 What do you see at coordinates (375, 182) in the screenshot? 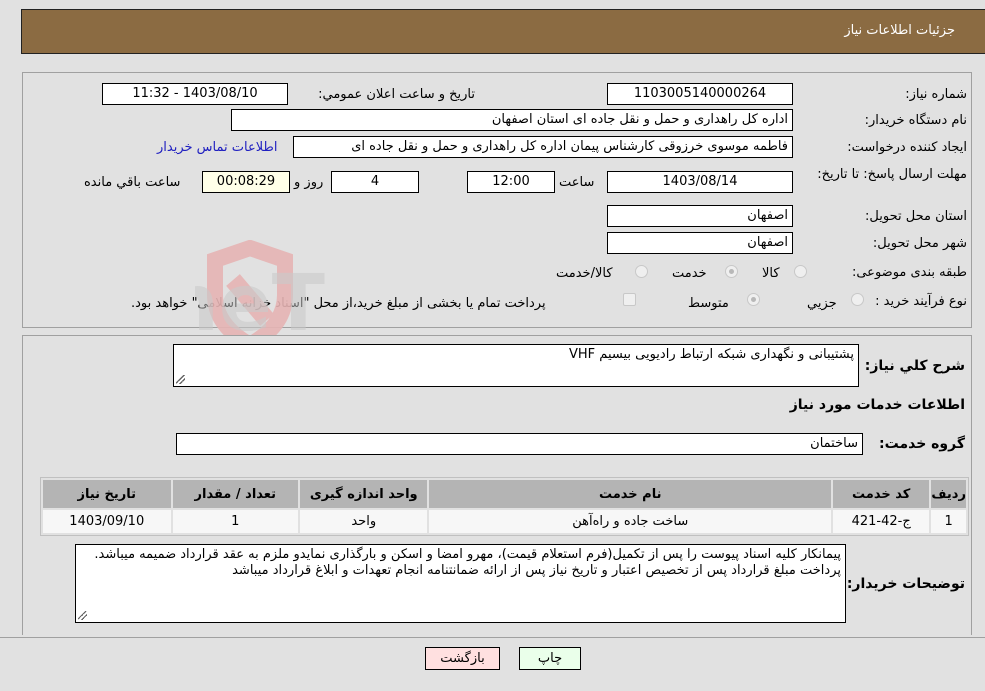
I see `remaining-days-field: 4` at bounding box center [375, 182].